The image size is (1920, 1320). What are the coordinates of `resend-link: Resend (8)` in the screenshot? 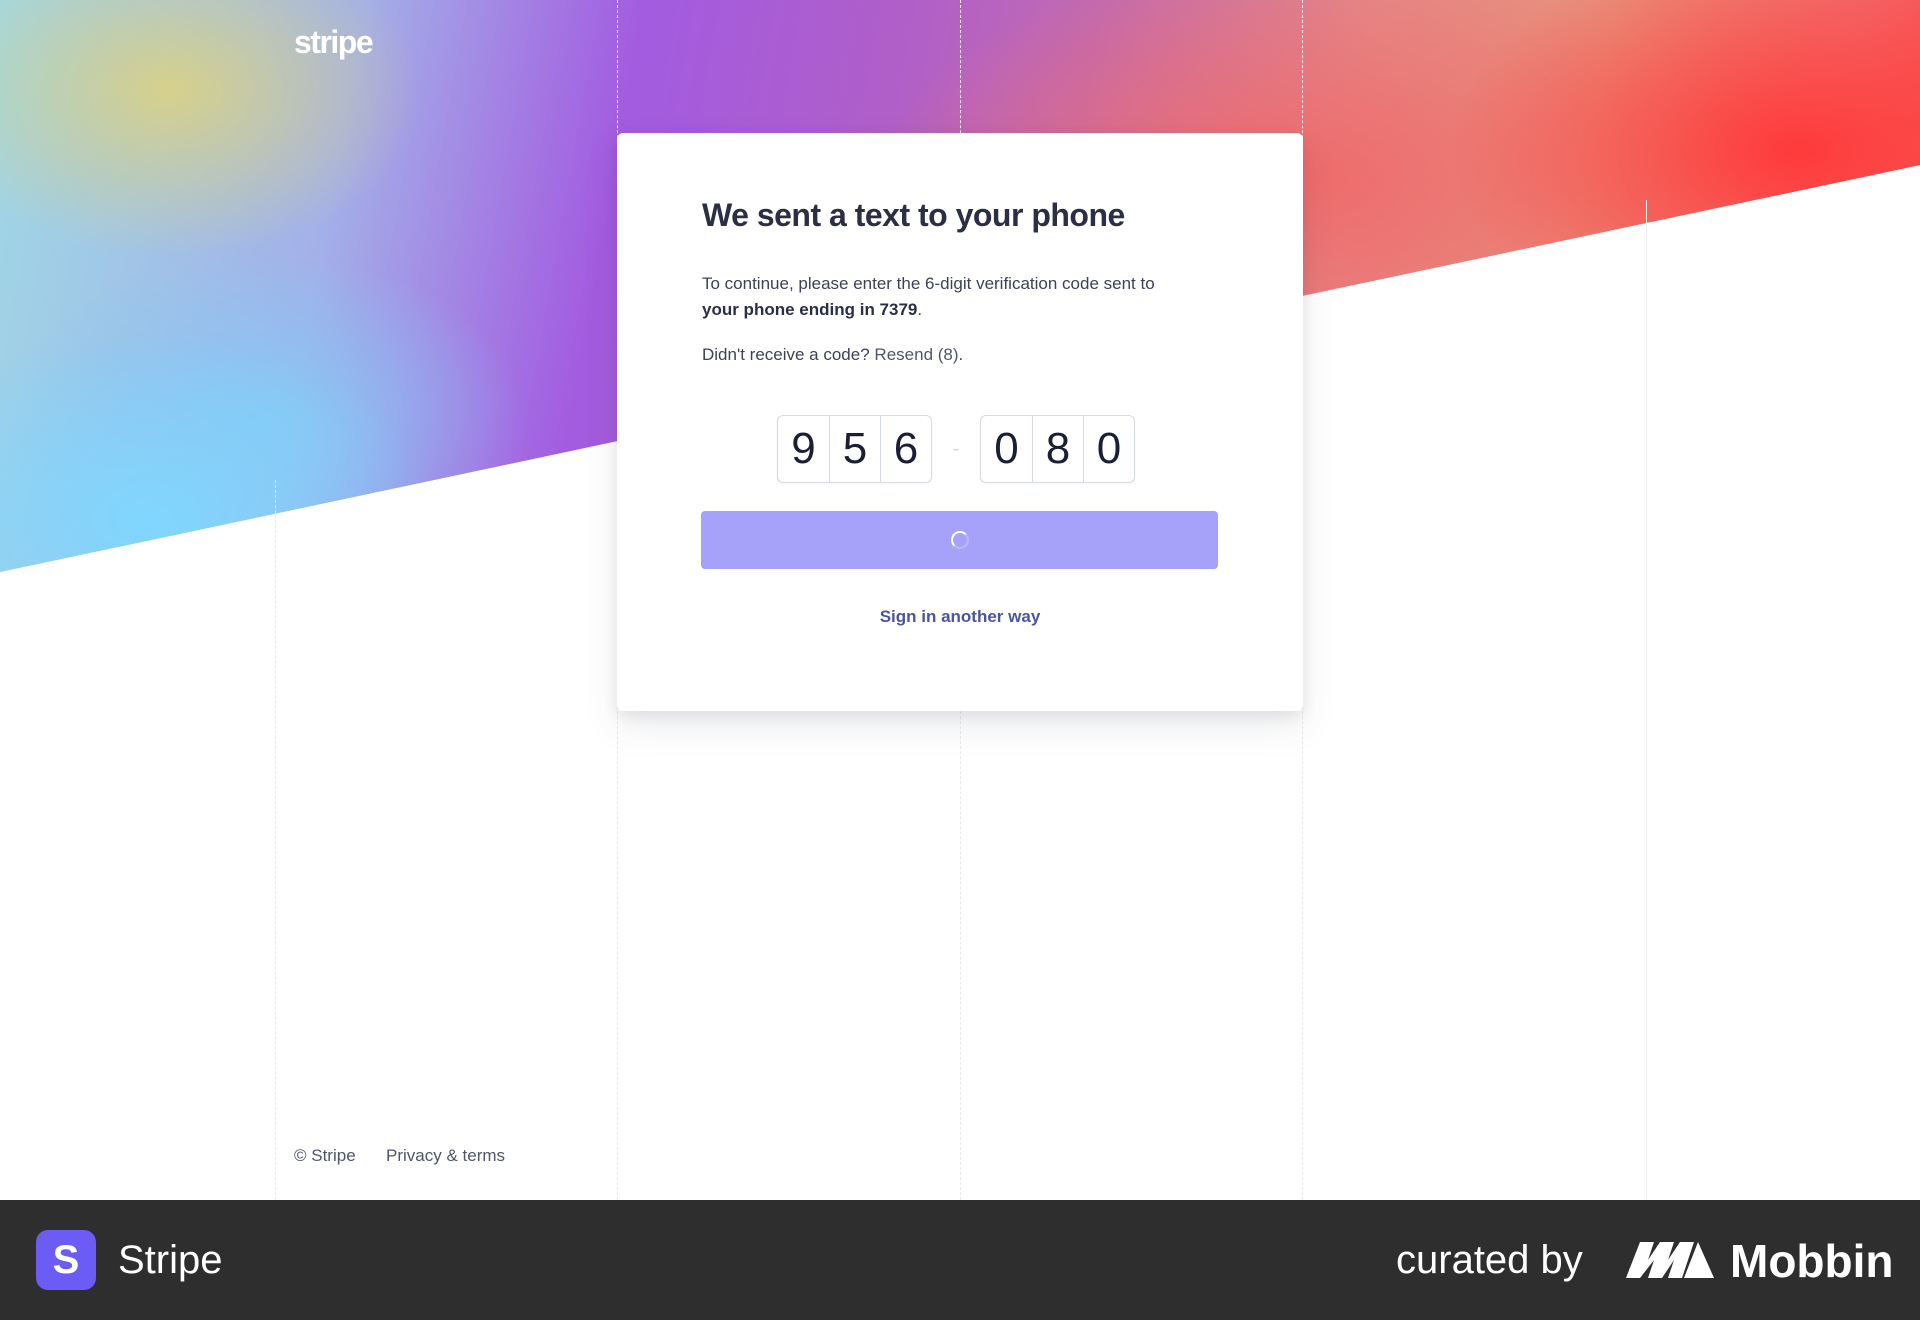 It's located at (916, 354).